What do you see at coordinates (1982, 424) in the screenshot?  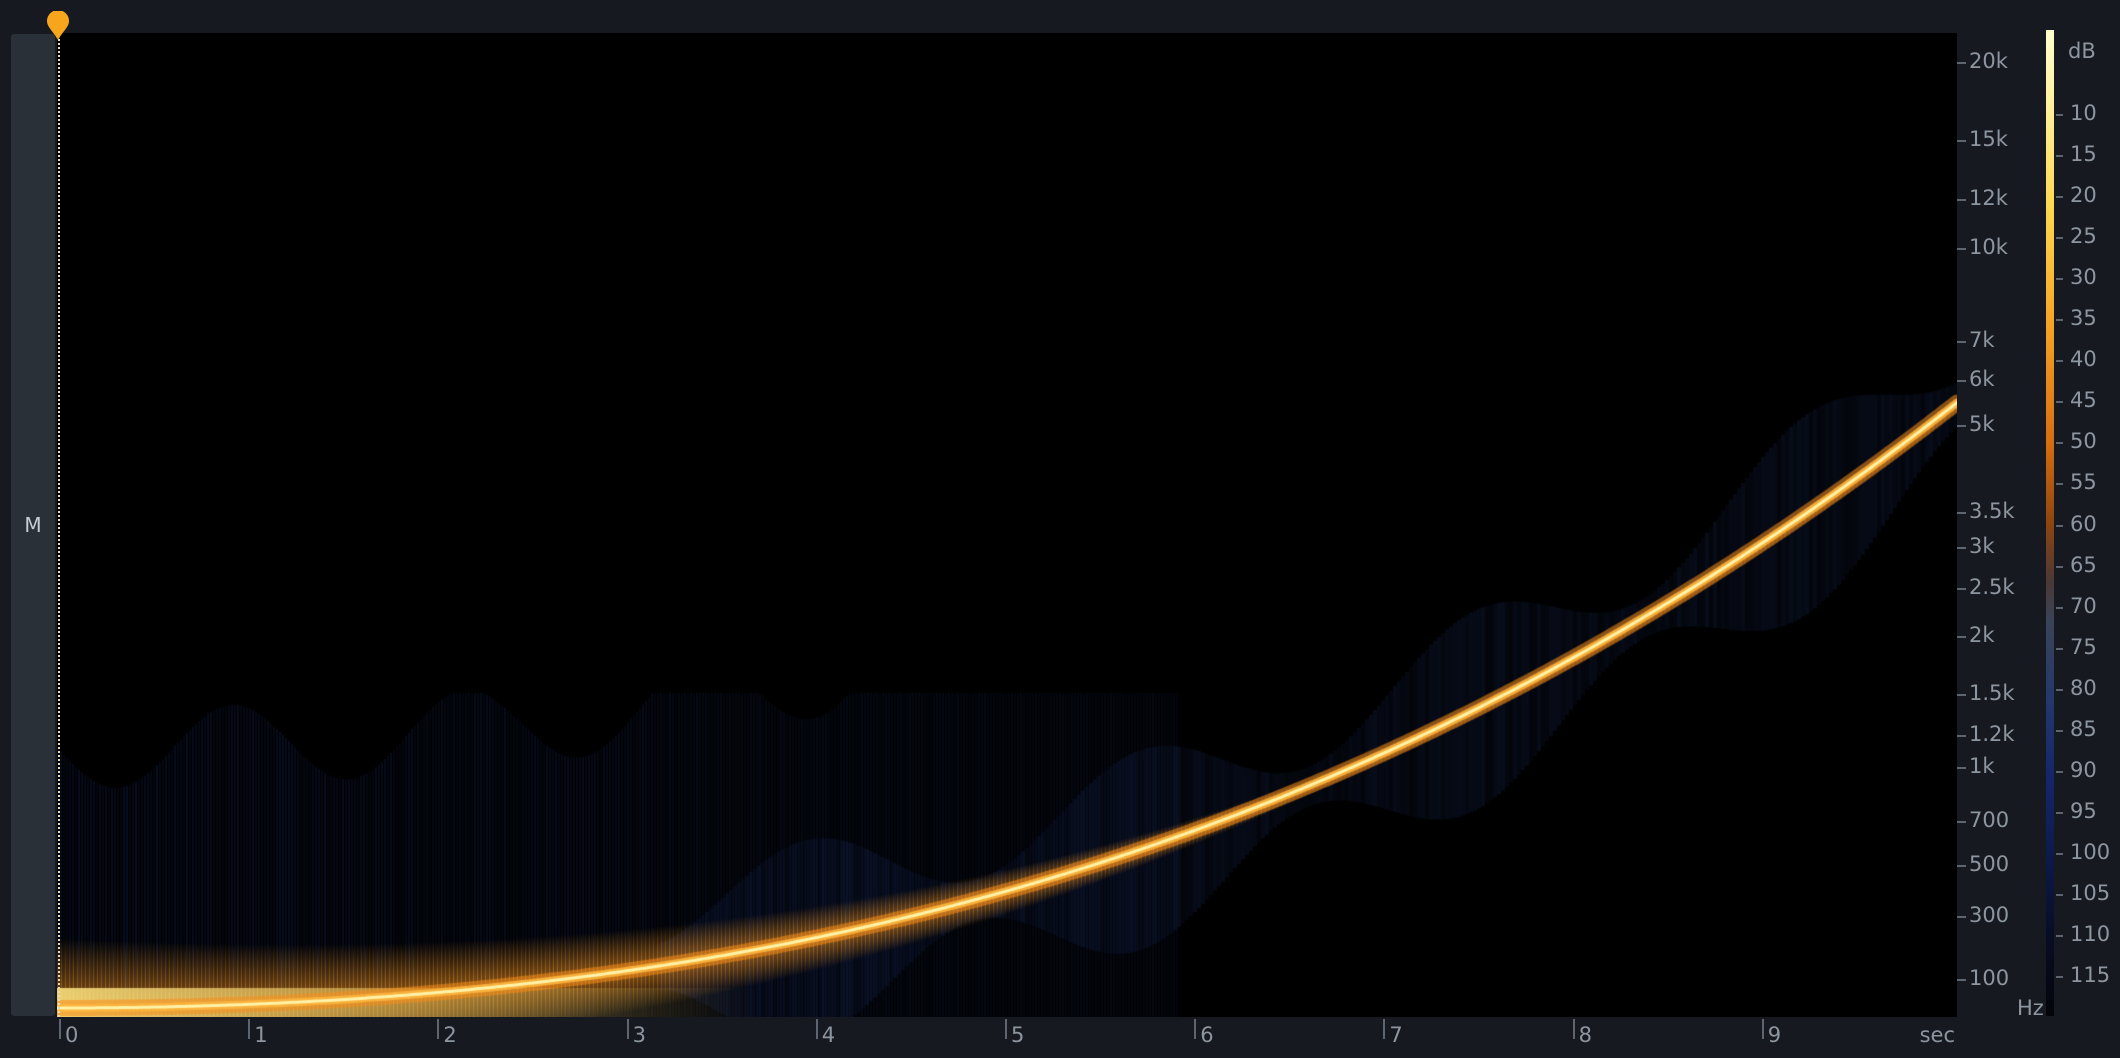 I see `freq-tick-label: 5k` at bounding box center [1982, 424].